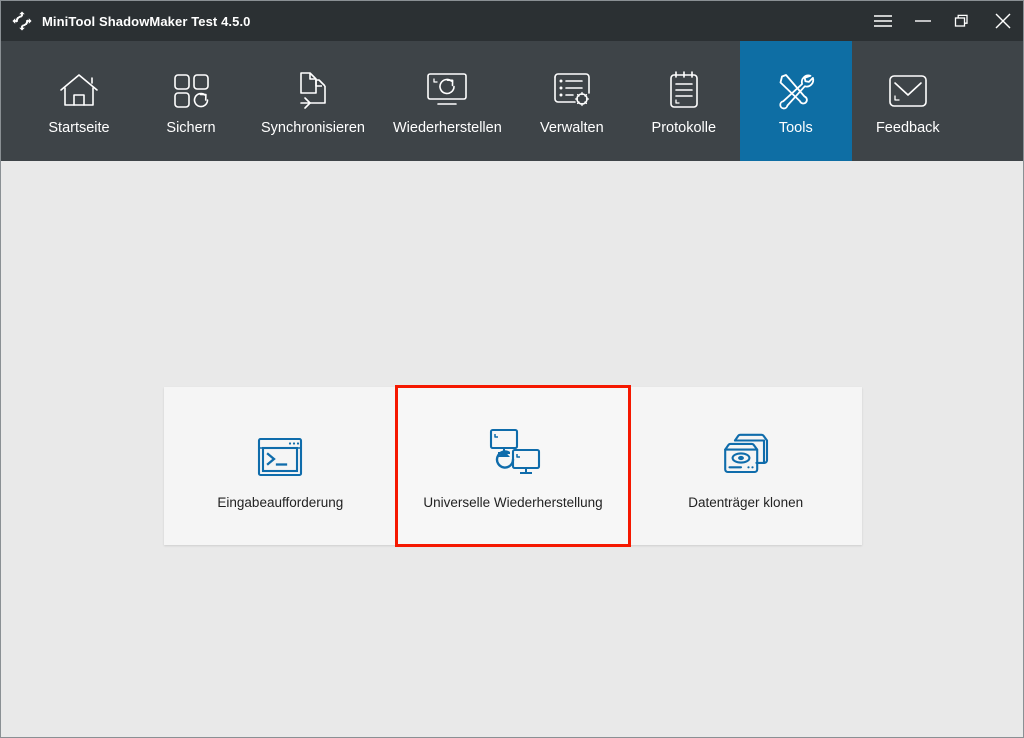  I want to click on clone-disk-icon, so click(746, 450).